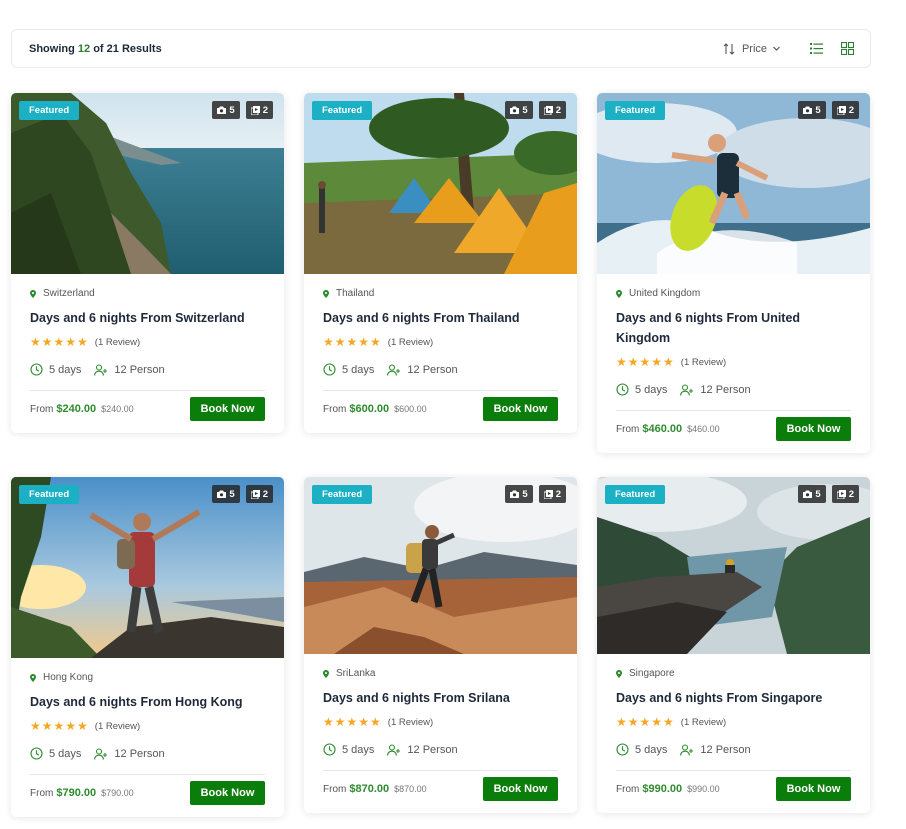 The width and height of the screenshot is (906, 829). What do you see at coordinates (375, 789) in the screenshot?
I see `tour-price: From $870.00 $870.00` at bounding box center [375, 789].